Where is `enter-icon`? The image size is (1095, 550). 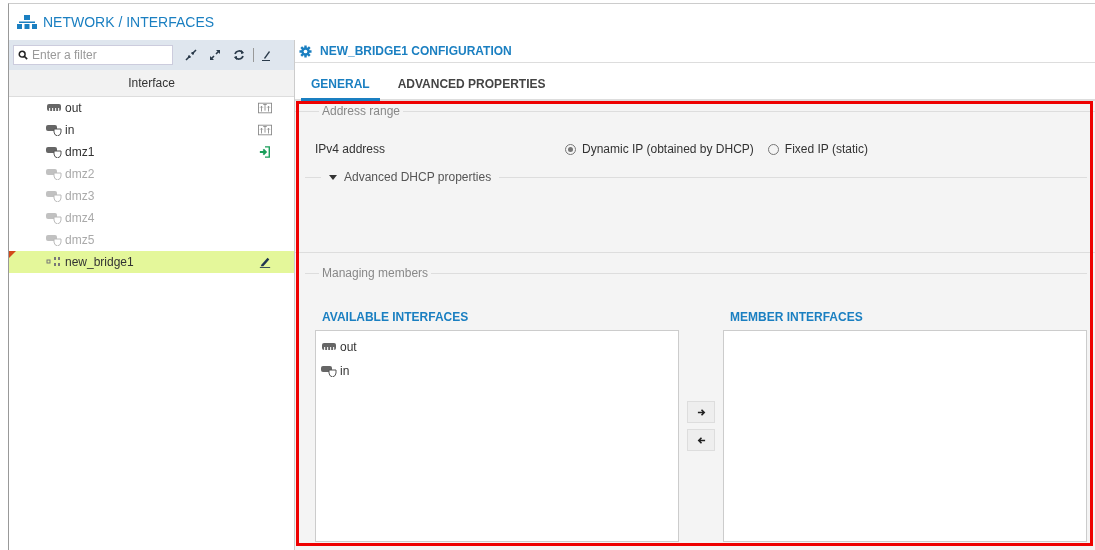
enter-icon is located at coordinates (265, 152).